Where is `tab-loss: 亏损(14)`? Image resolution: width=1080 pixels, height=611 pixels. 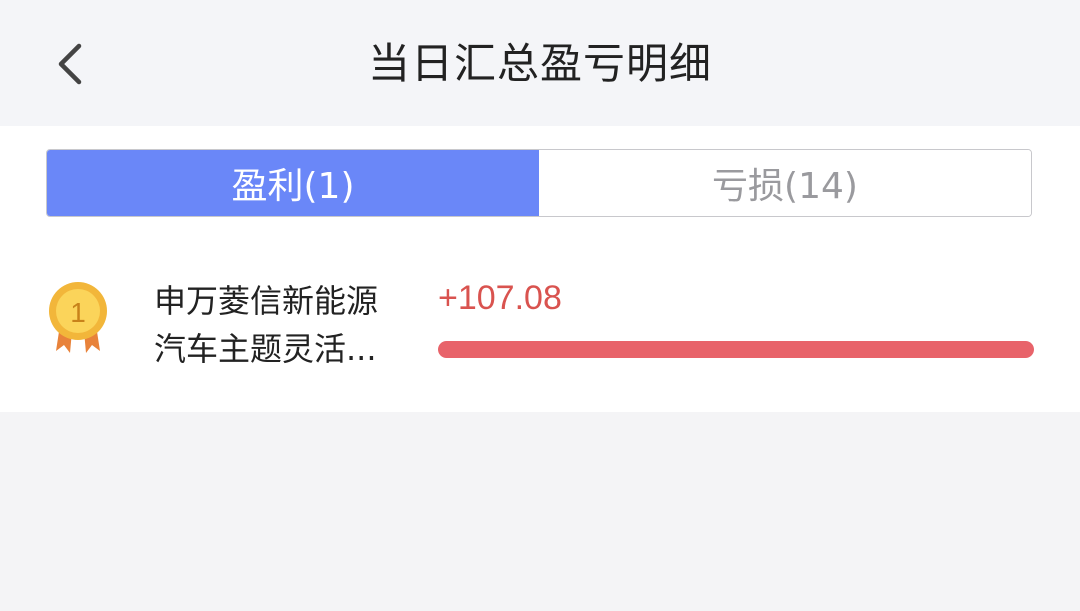
tab-loss: 亏损(14) is located at coordinates (785, 183).